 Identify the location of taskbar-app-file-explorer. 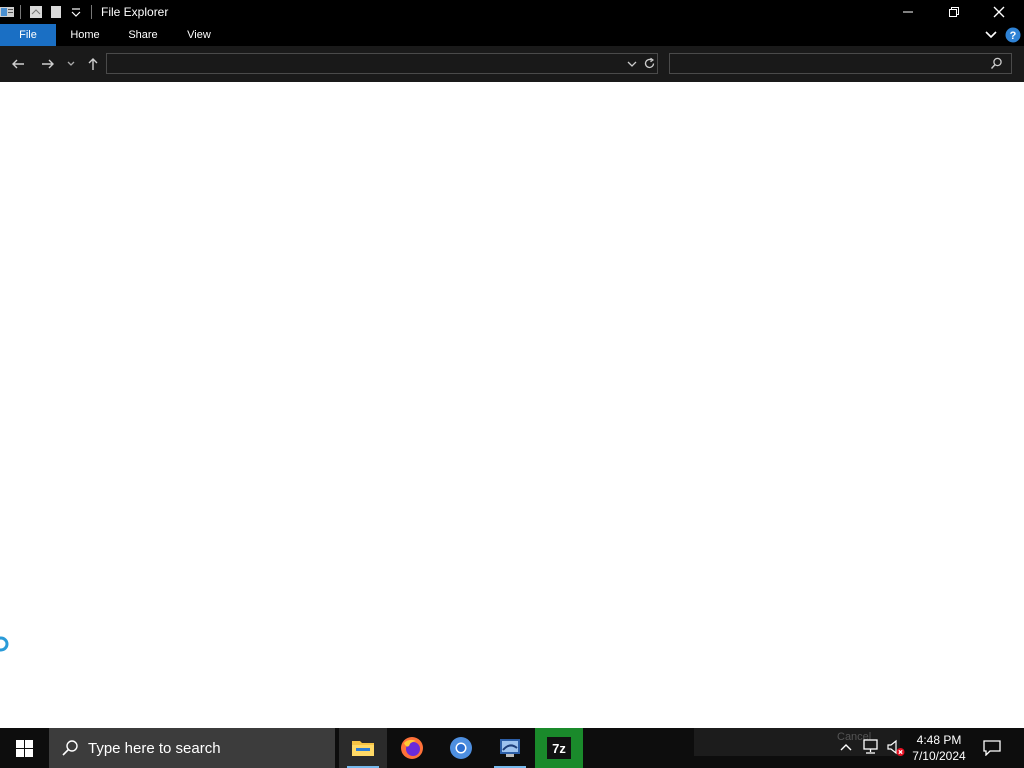
(363, 748).